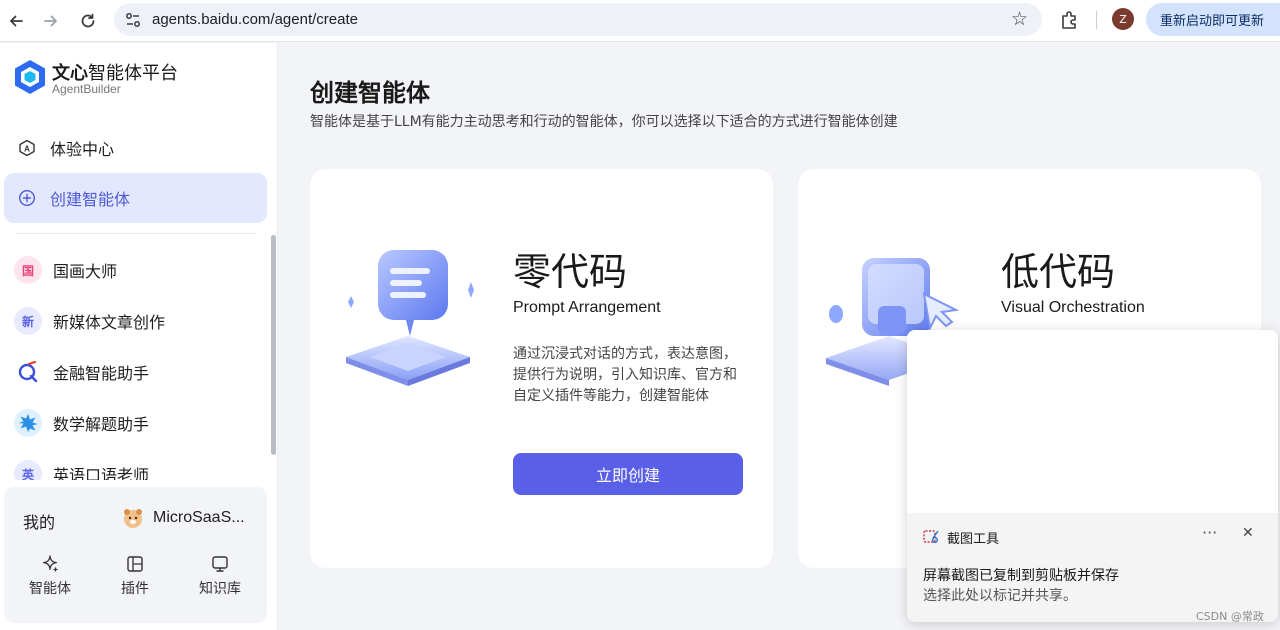  Describe the element at coordinates (30, 77) in the screenshot. I see `wenxin-logo-icon` at that location.